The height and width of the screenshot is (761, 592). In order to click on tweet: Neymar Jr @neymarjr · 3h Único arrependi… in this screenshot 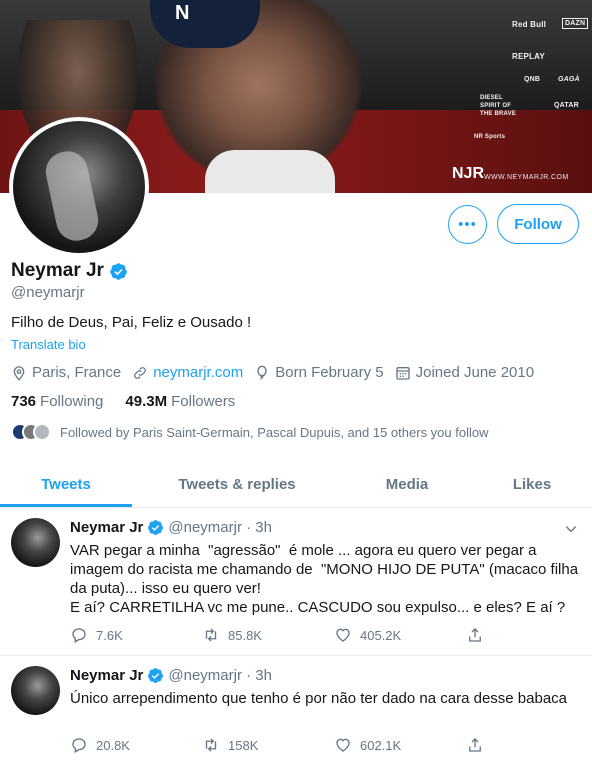, I will do `click(296, 708)`.